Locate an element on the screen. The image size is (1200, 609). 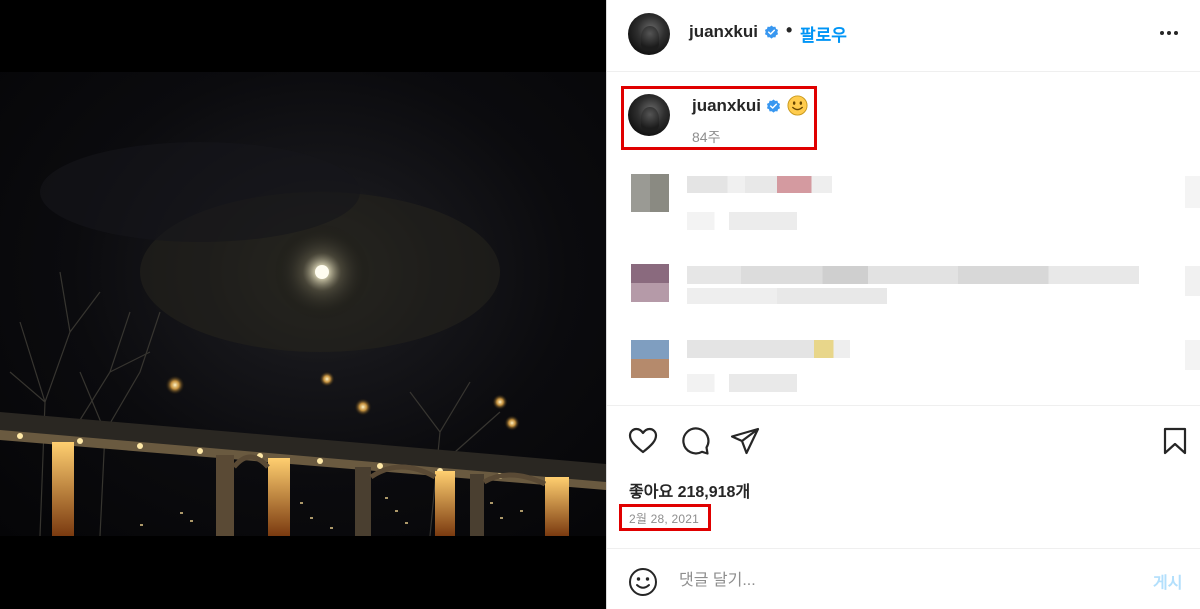
comment-icon is located at coordinates (695, 441).